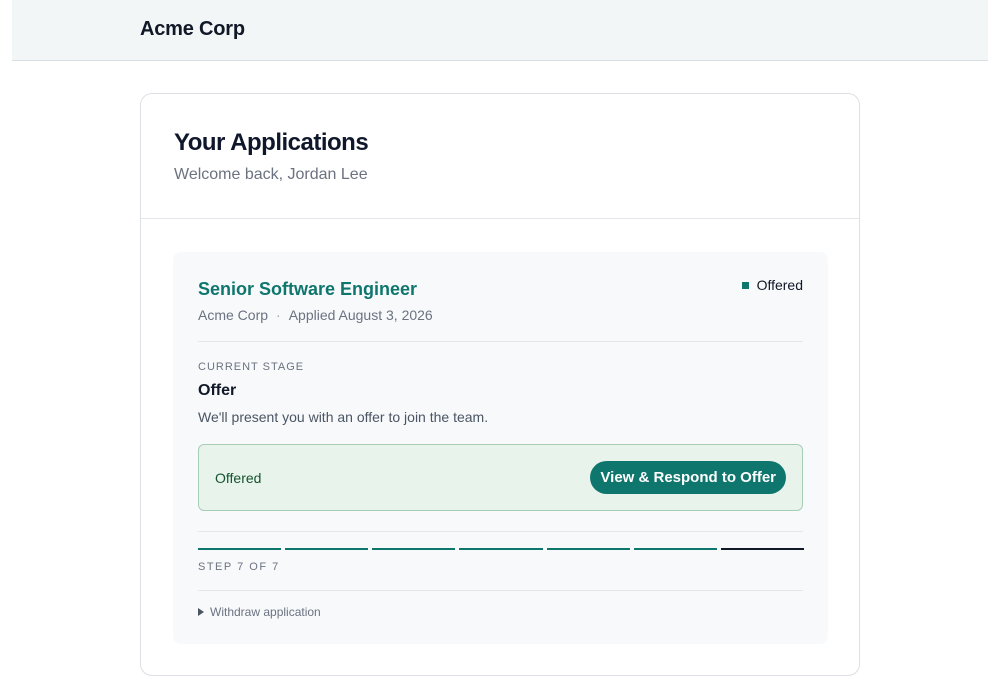  I want to click on job-title-link: Senior Software Engineer, so click(307, 289).